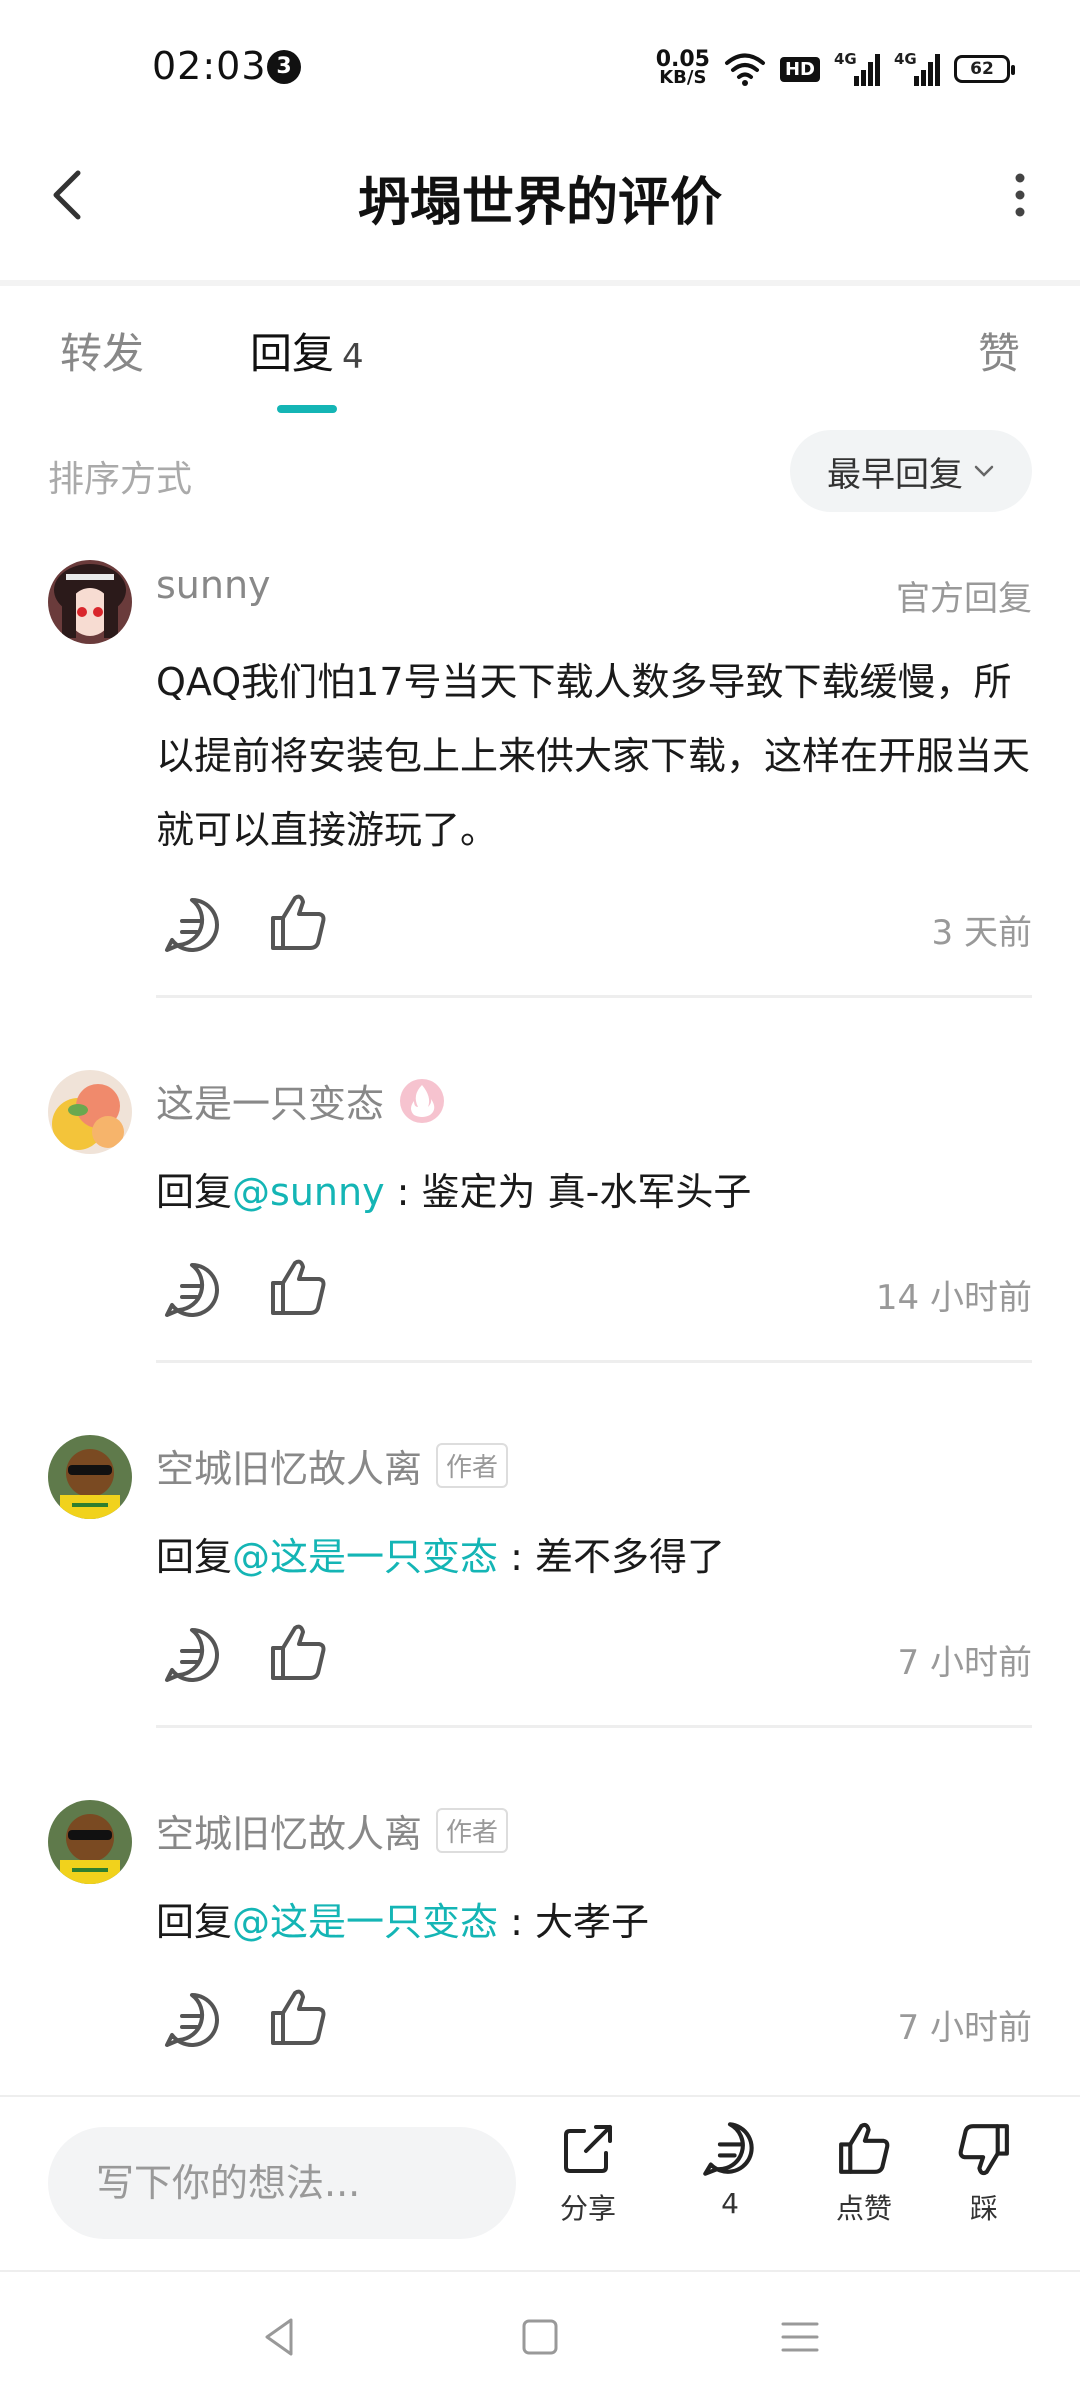  Describe the element at coordinates (984, 471) in the screenshot. I see `chevron-down-icon` at that location.